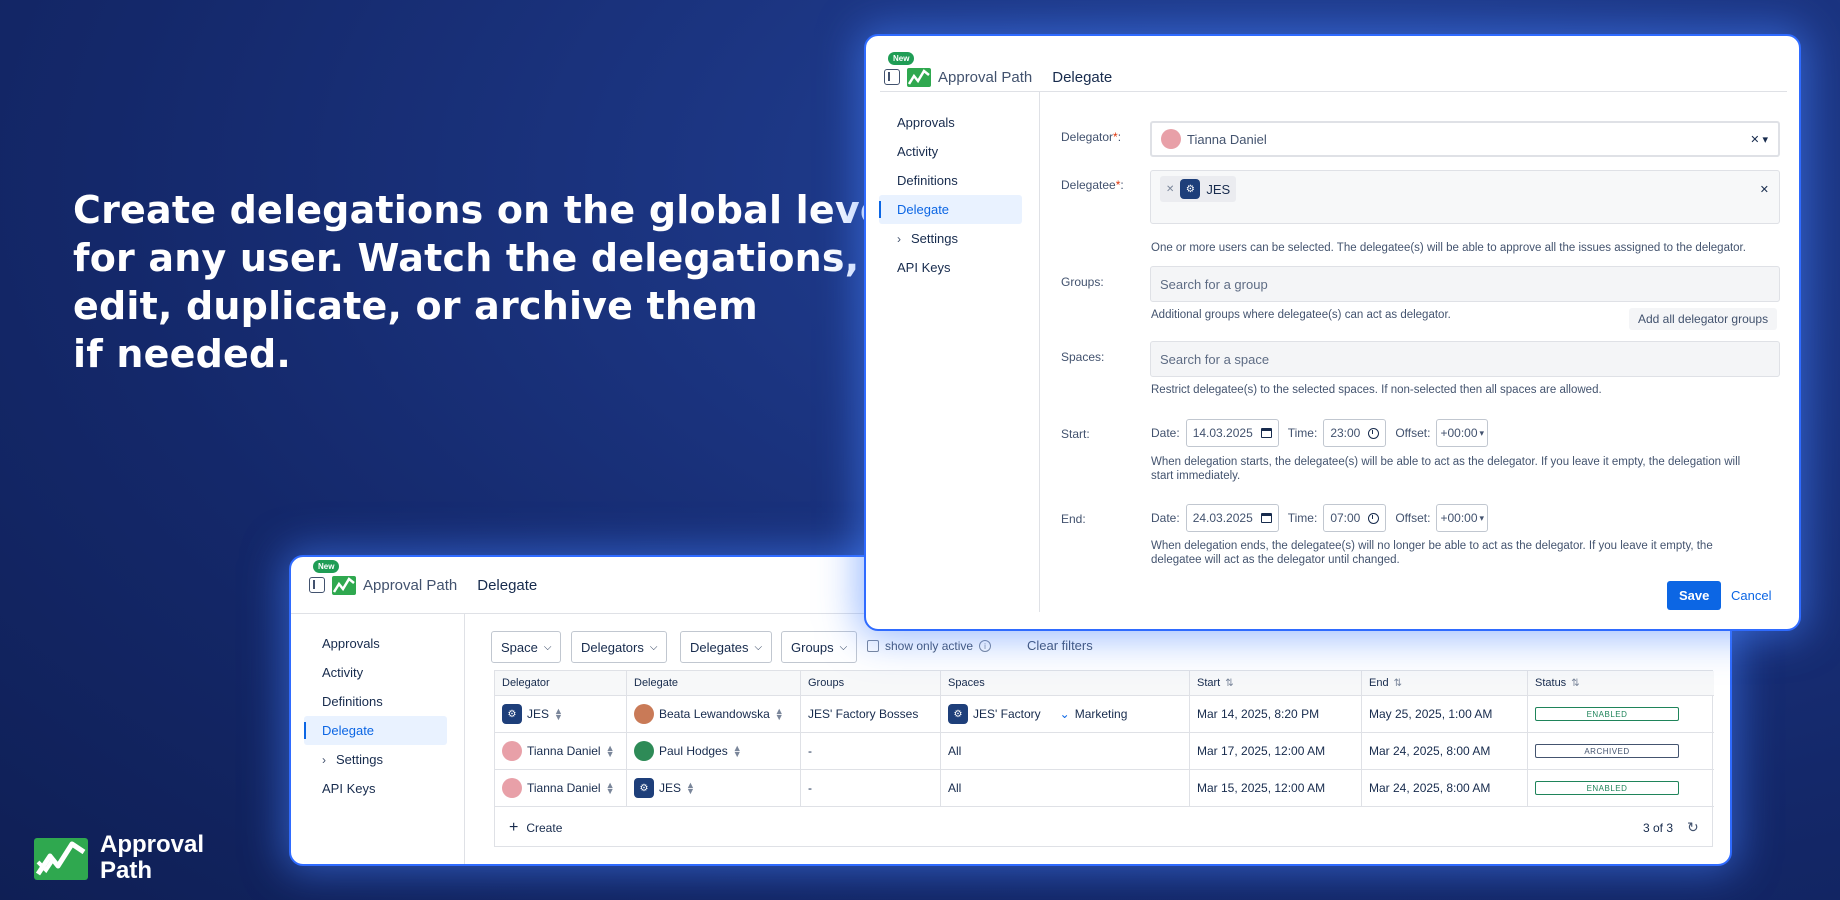 This screenshot has height=900, width=1840. I want to click on clear-and-dropdown-icon: ✕ ▾, so click(1759, 139).